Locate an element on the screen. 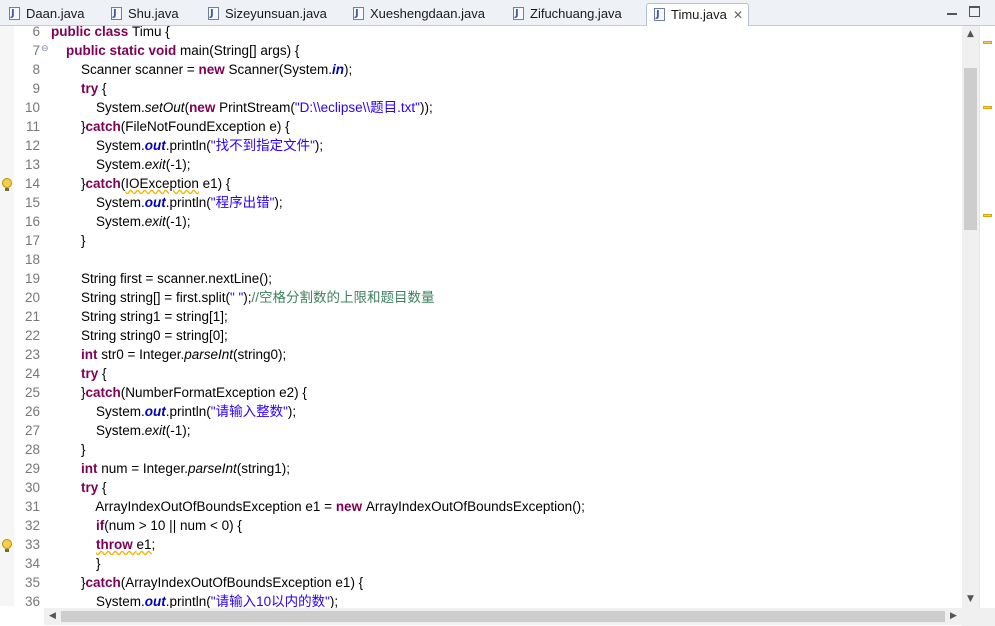 The height and width of the screenshot is (626, 995). code-line: 33 throw e1; is located at coordinates (481, 544).